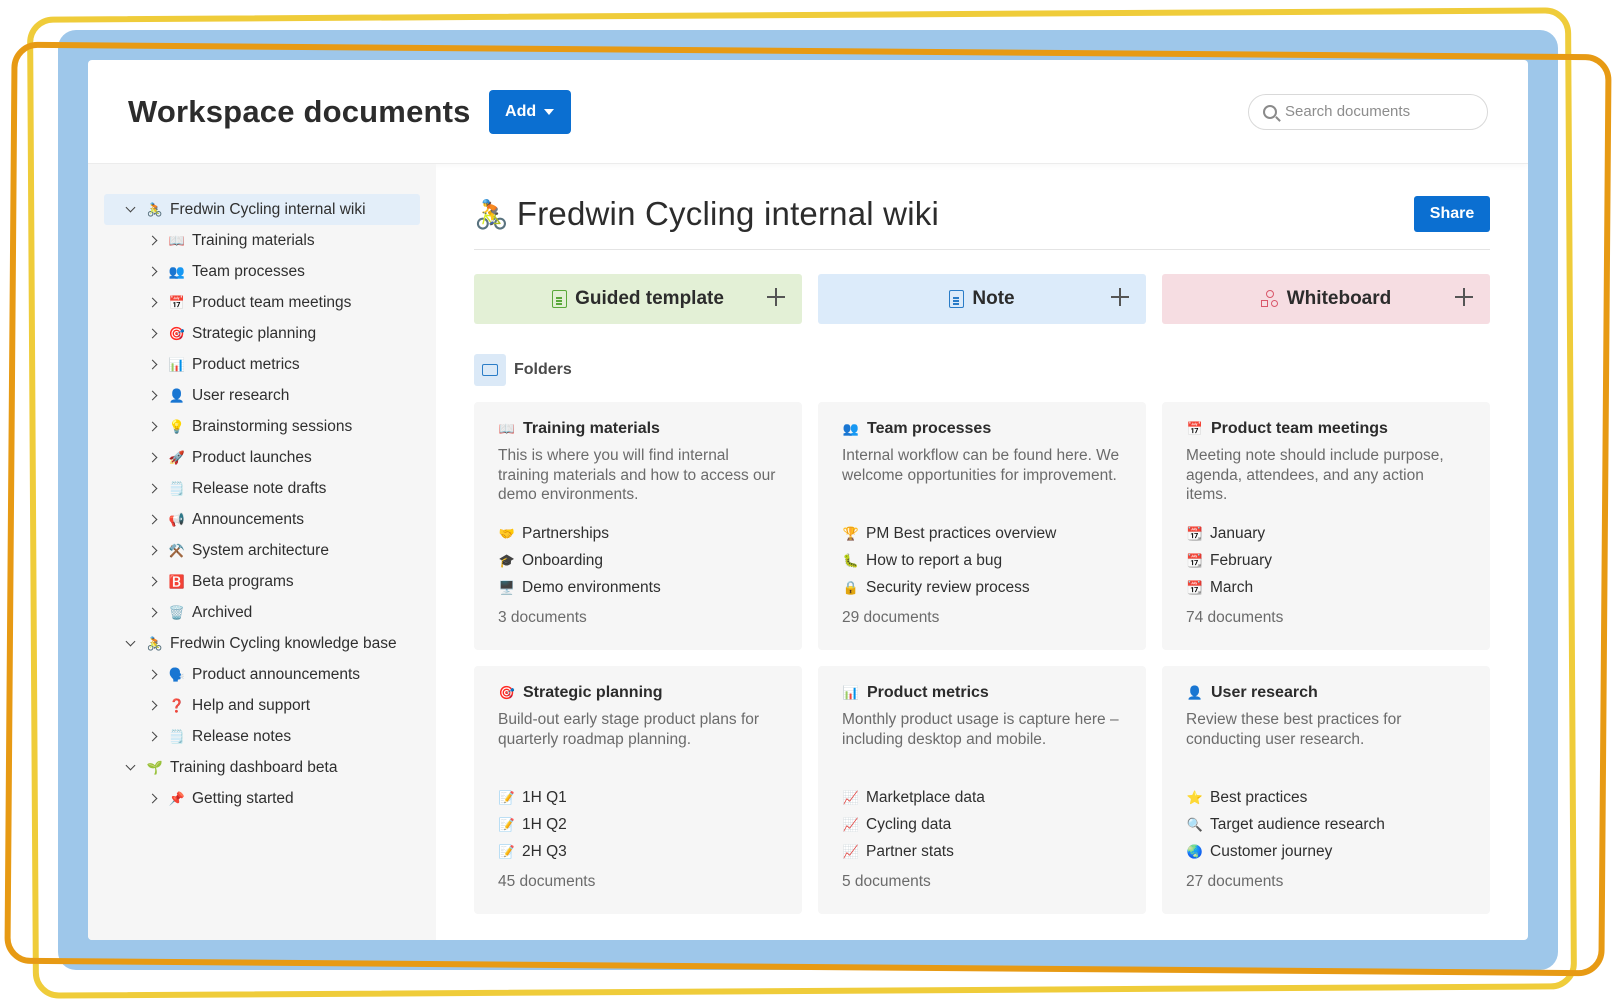  I want to click on sidebar-item-label: Release note drafts, so click(259, 488).